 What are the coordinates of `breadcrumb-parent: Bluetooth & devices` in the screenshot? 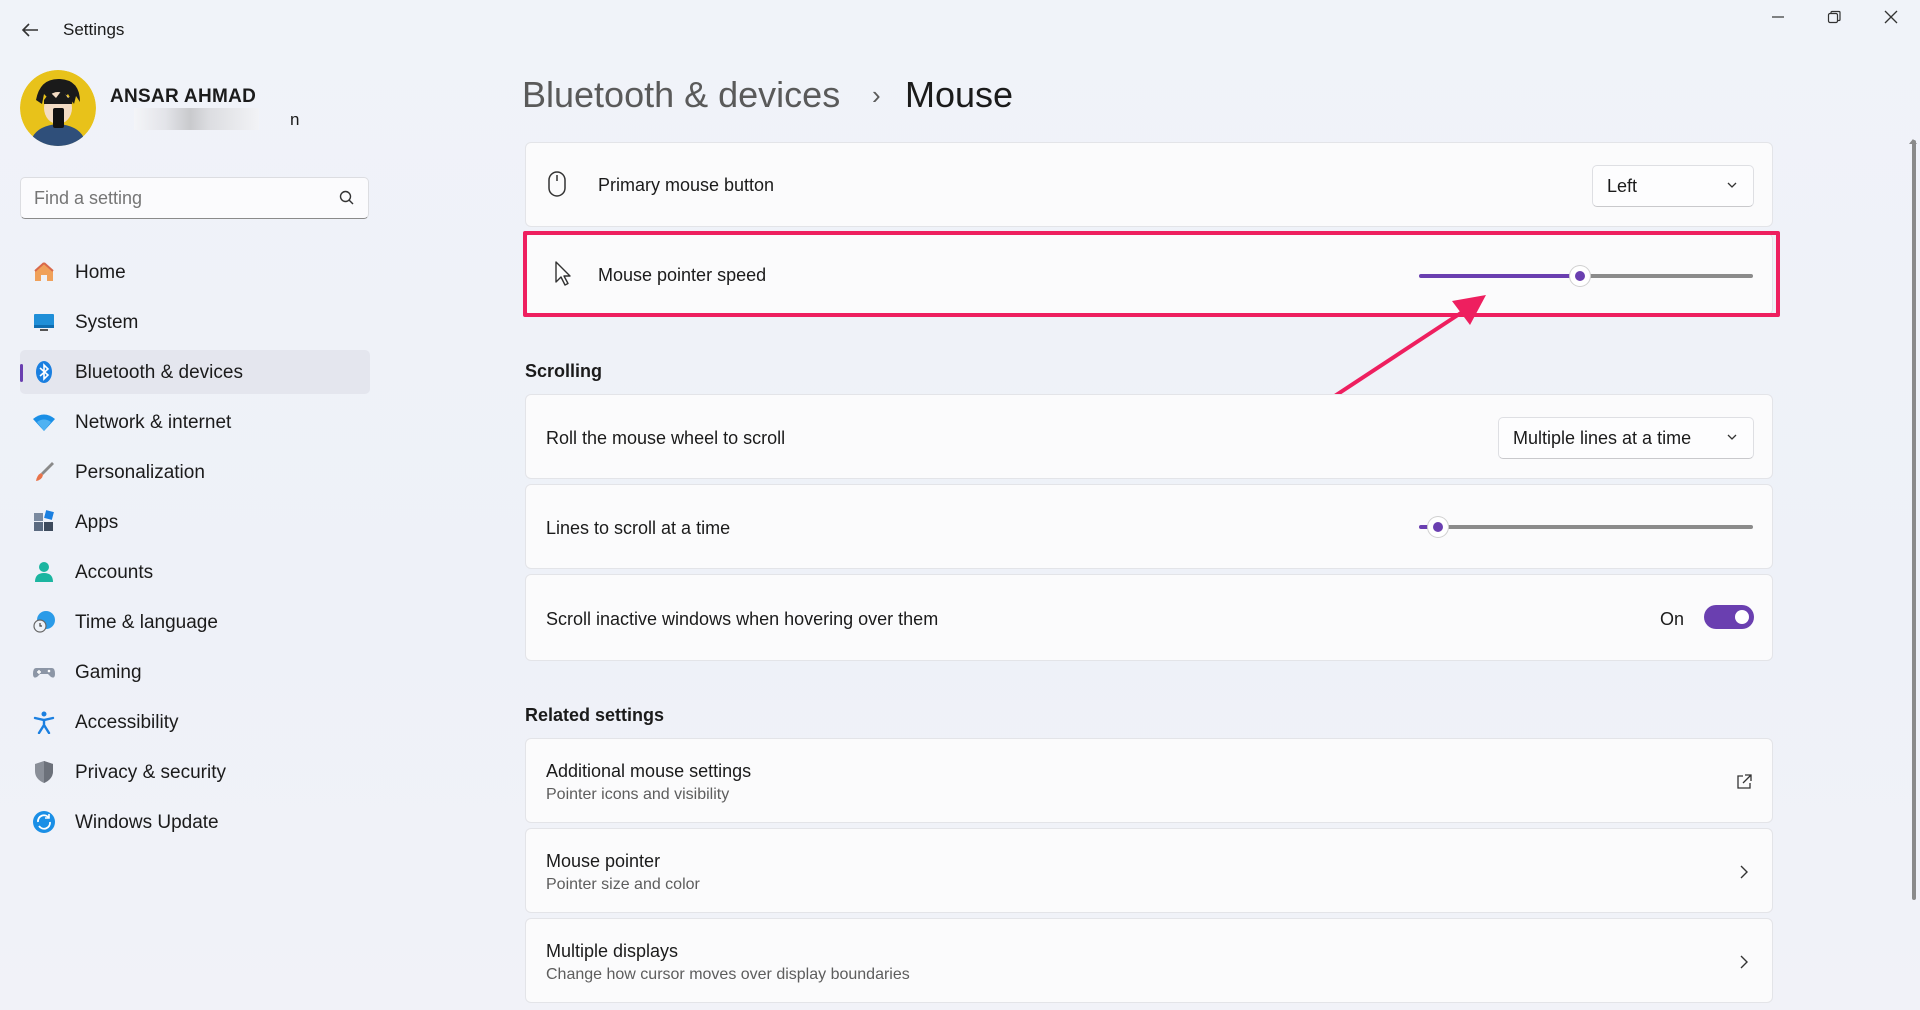 It's located at (681, 95).